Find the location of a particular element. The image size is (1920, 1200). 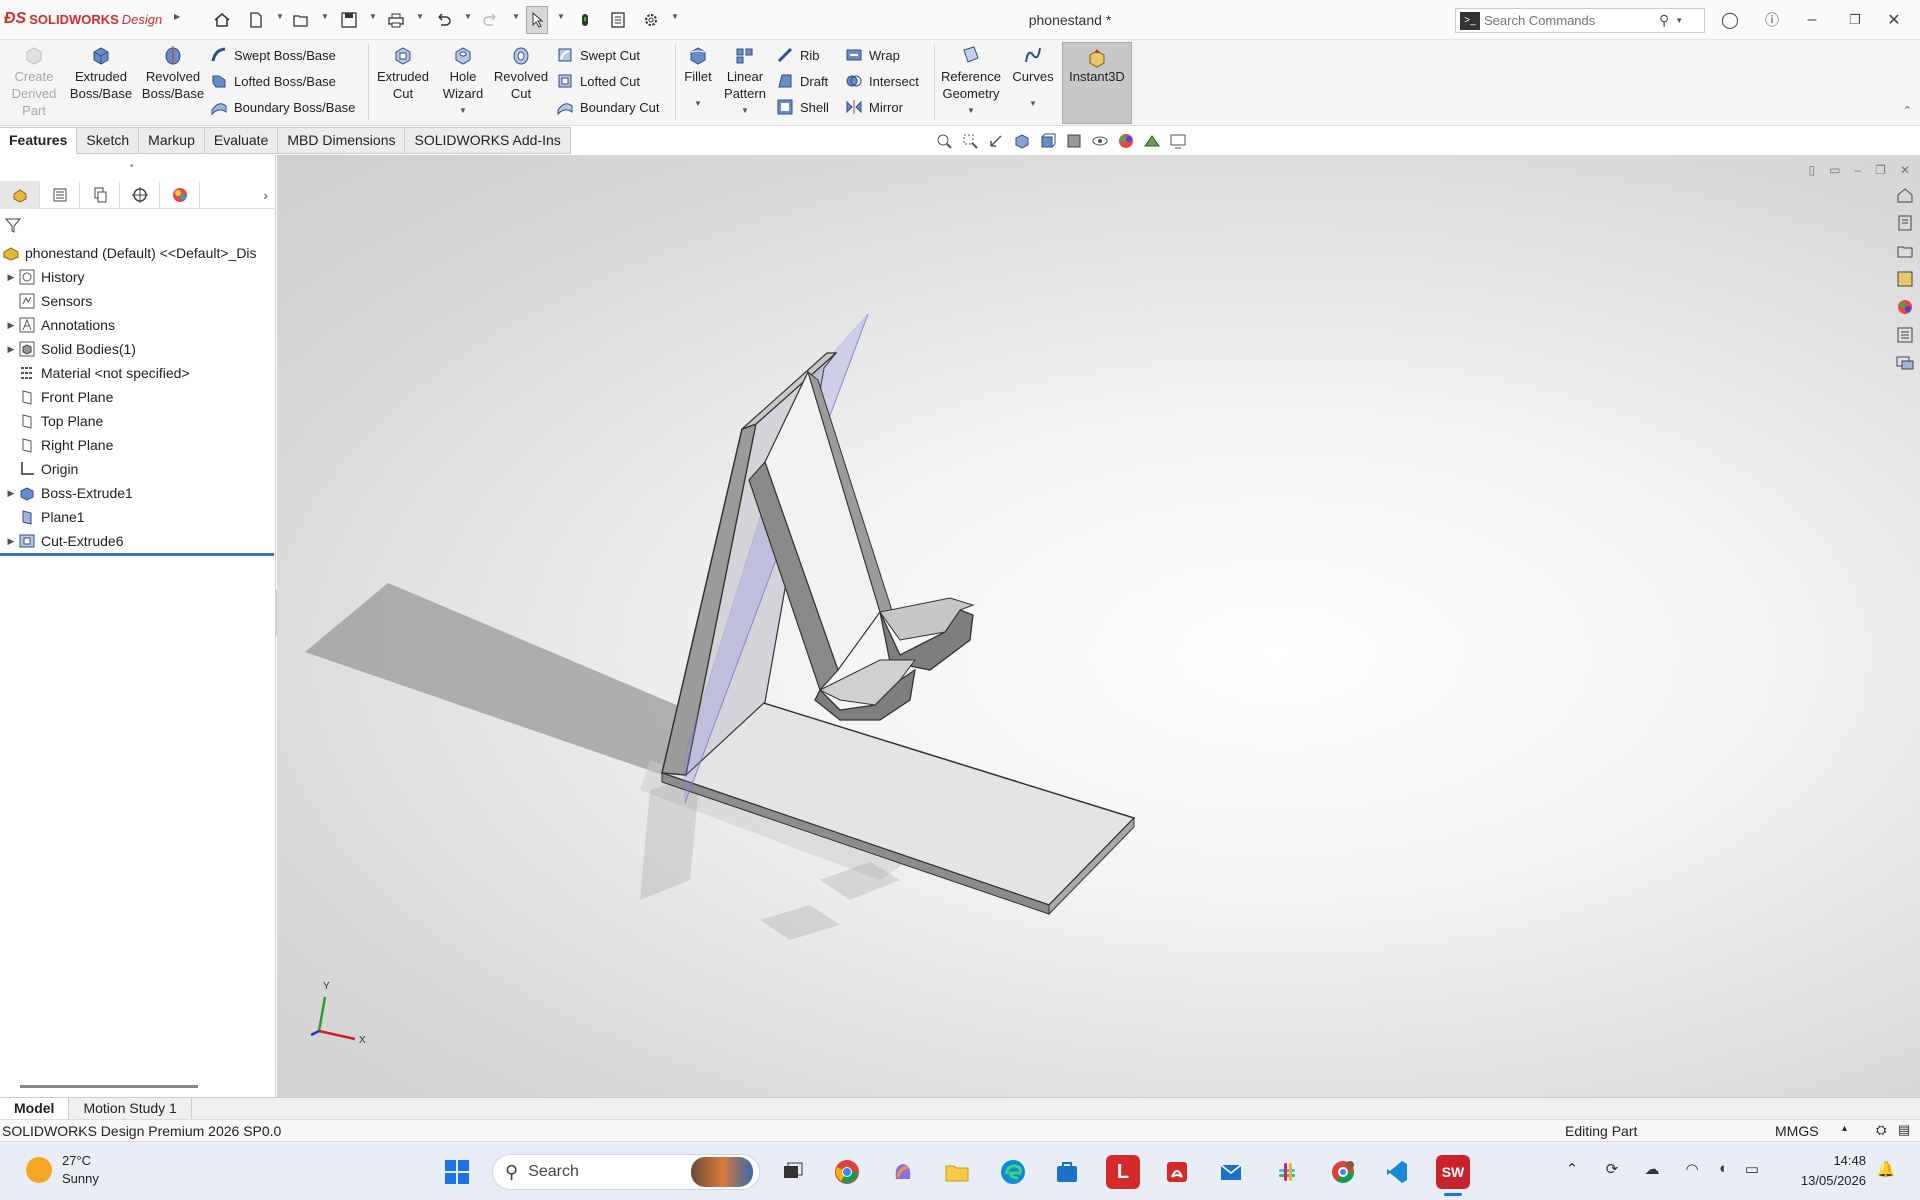

wifi-icon: ◠ is located at coordinates (1692, 1170).